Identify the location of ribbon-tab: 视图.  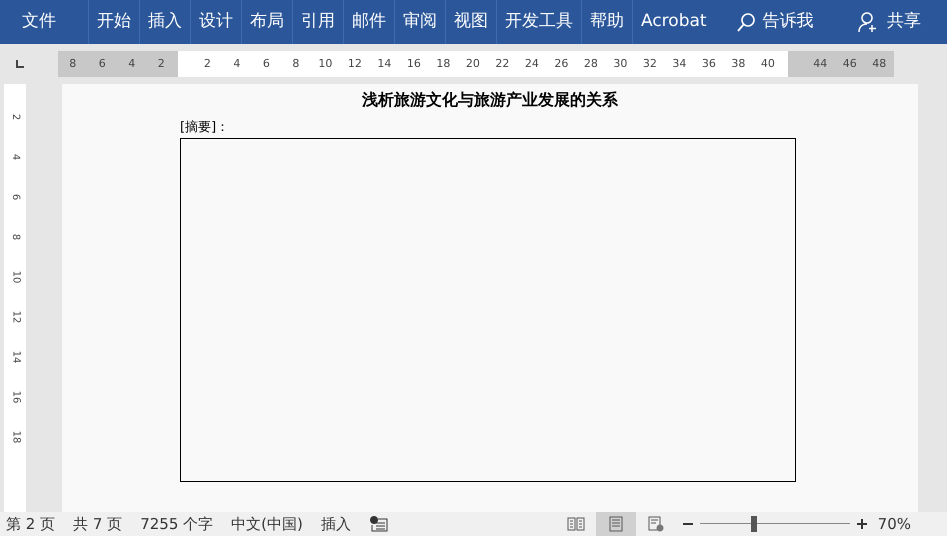
(470, 22).